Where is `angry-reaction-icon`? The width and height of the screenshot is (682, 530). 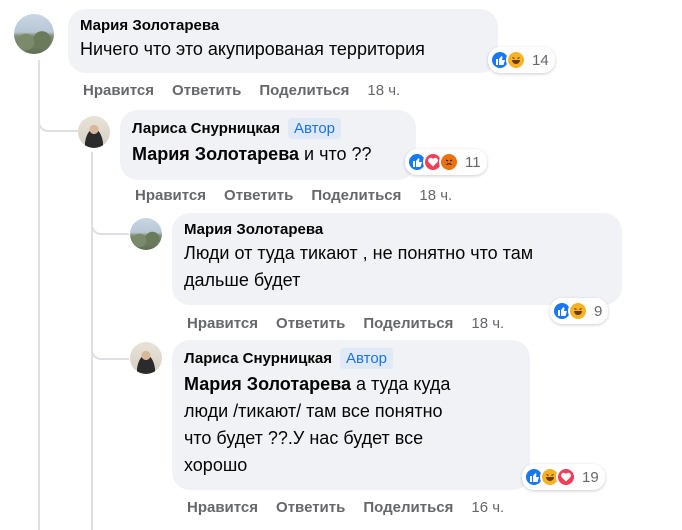 angry-reaction-icon is located at coordinates (449, 162).